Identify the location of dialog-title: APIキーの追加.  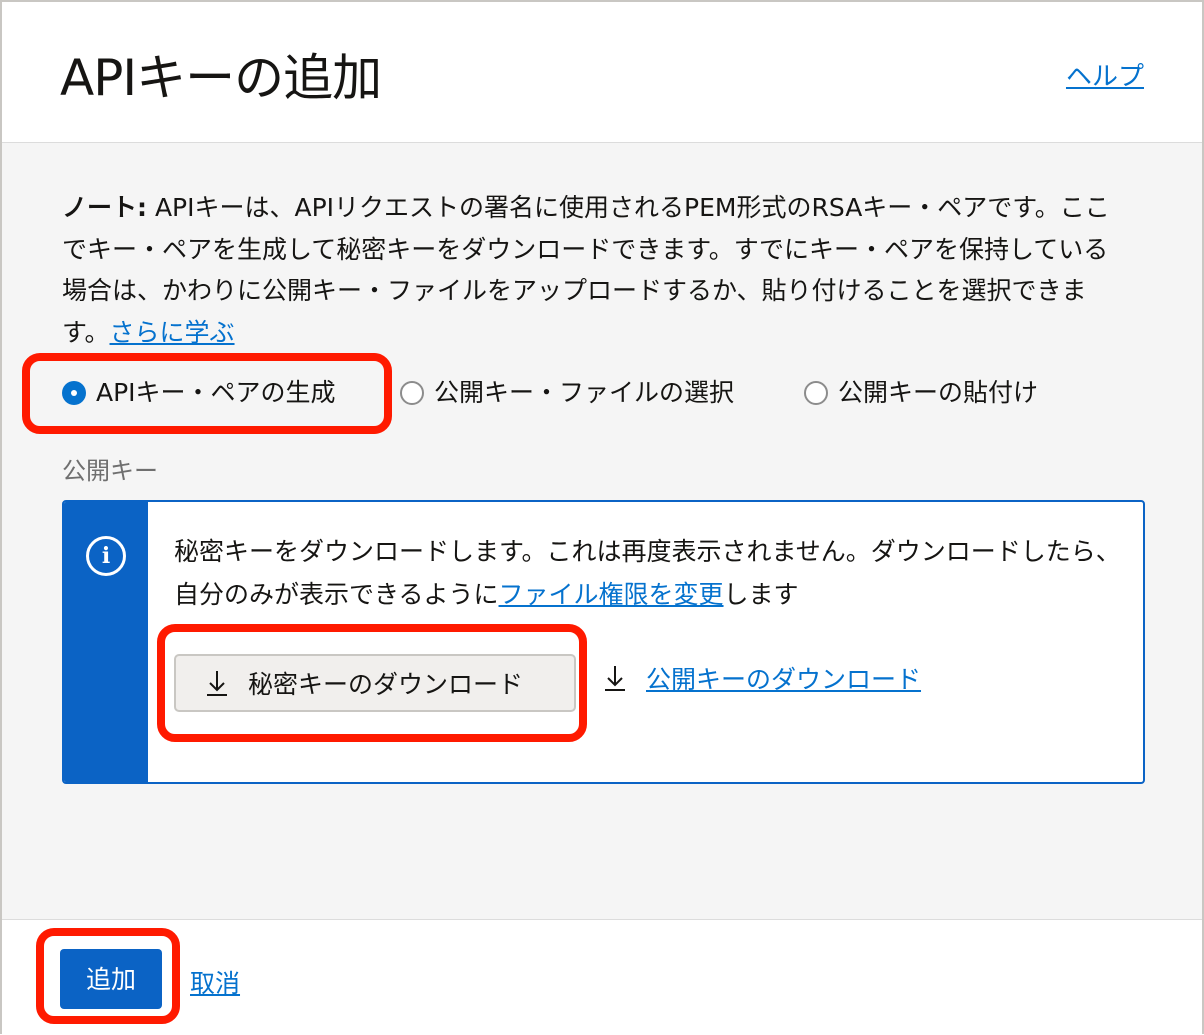
(221, 78).